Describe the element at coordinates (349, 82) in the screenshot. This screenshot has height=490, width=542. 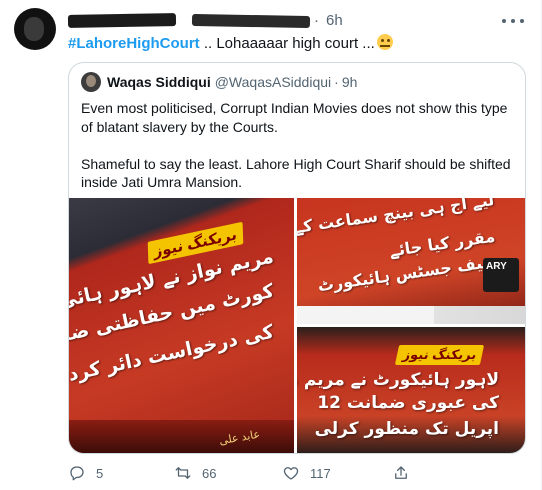
I see `quoted-timestamp: 9h` at that location.